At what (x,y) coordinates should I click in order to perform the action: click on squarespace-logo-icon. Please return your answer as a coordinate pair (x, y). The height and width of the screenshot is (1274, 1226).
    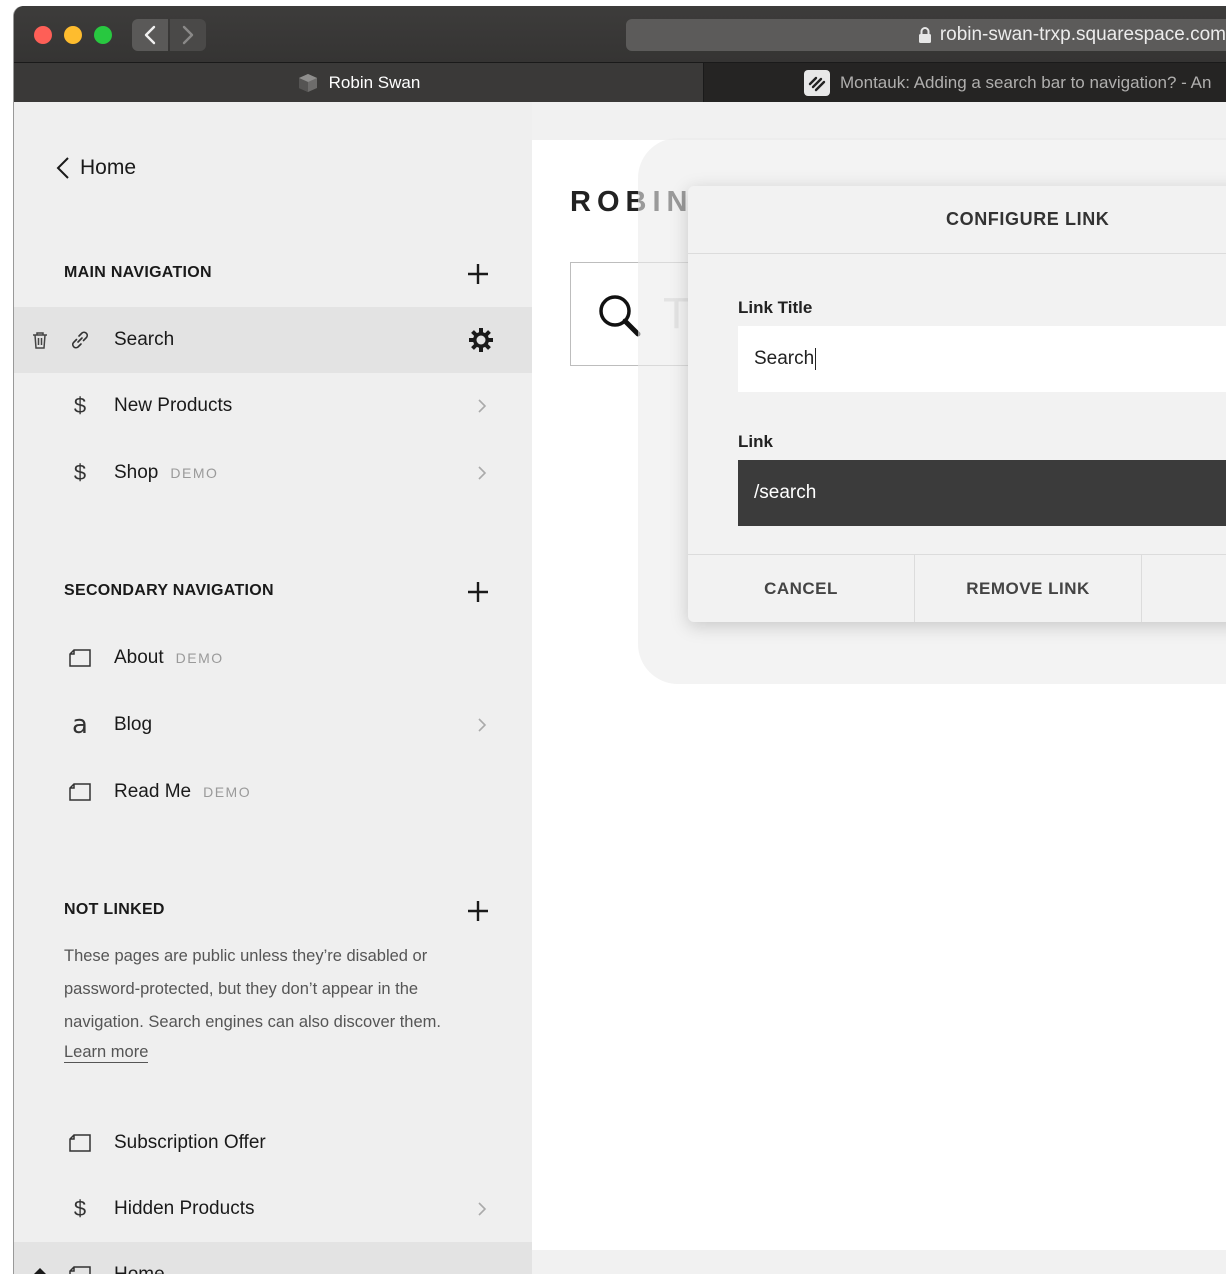
    Looking at the image, I should click on (817, 83).